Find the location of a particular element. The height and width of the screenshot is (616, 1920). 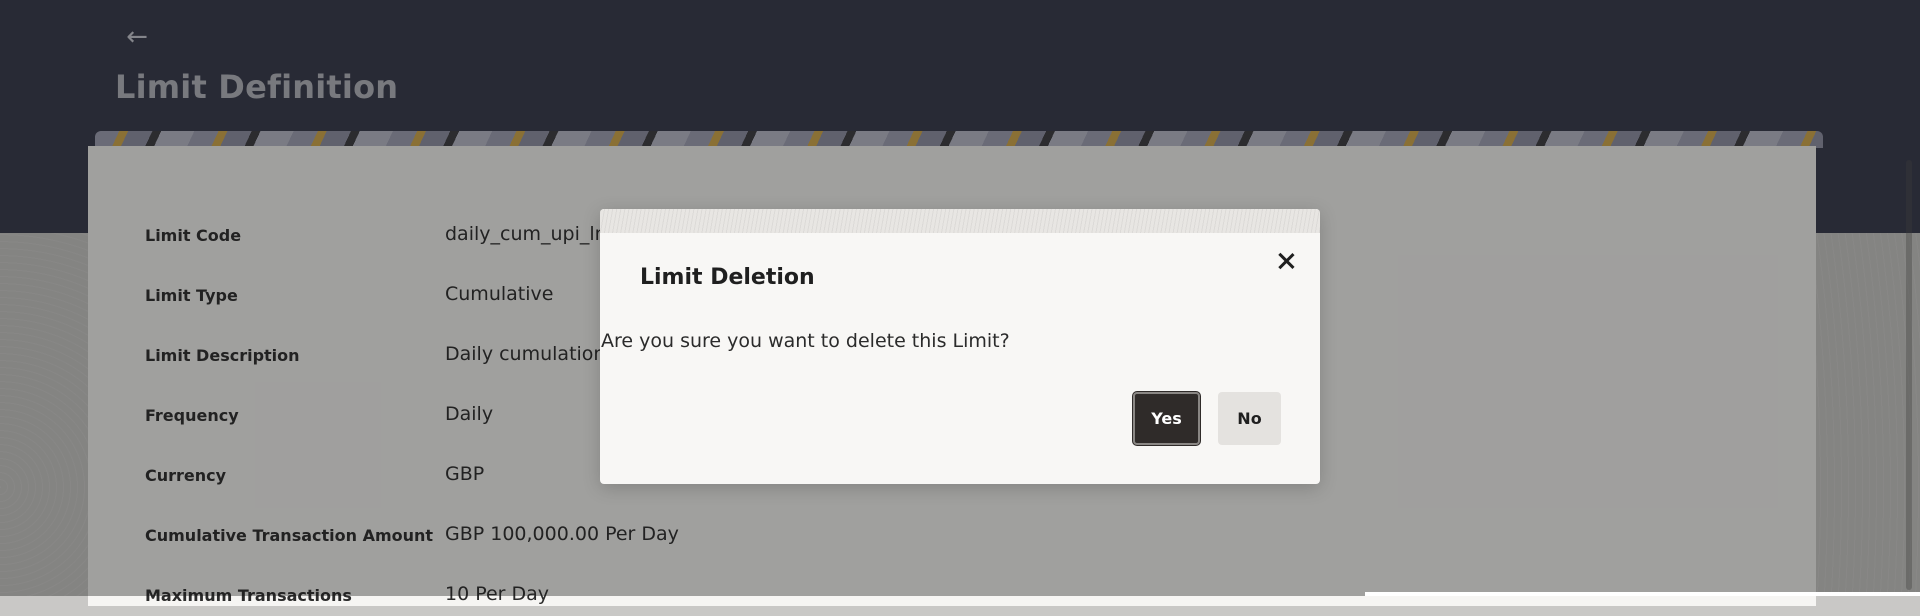

dialog-header-texture is located at coordinates (960, 221).